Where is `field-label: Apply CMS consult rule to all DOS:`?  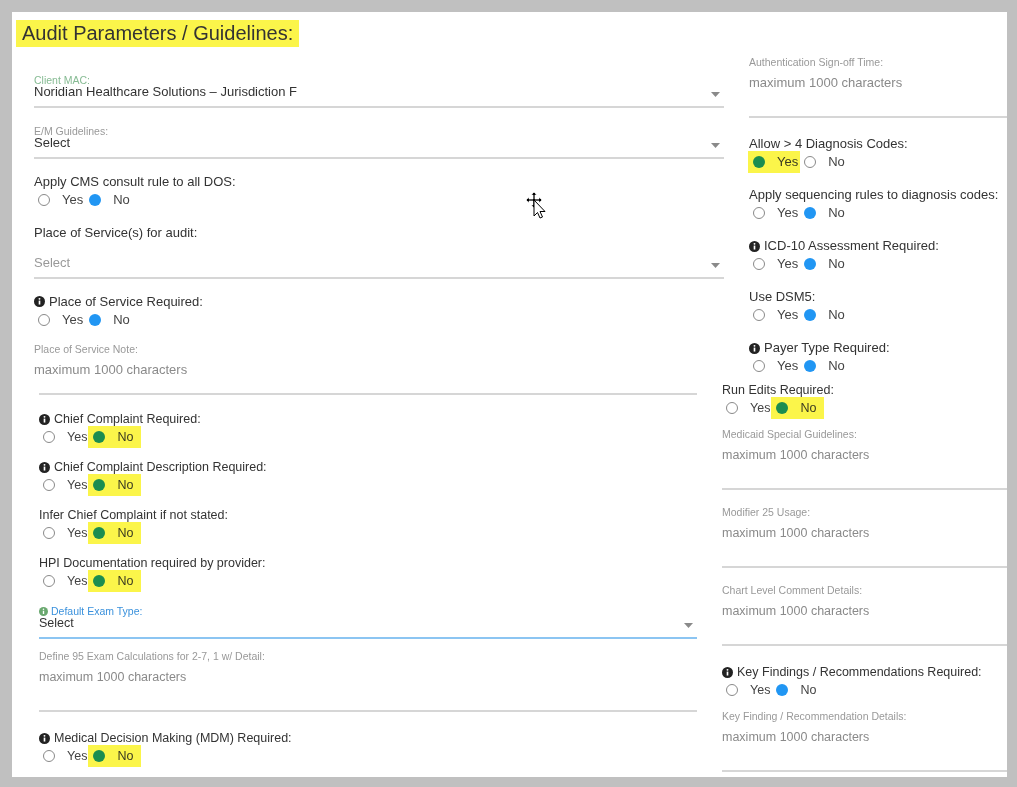
field-label: Apply CMS consult rule to all DOS: is located at coordinates (135, 181).